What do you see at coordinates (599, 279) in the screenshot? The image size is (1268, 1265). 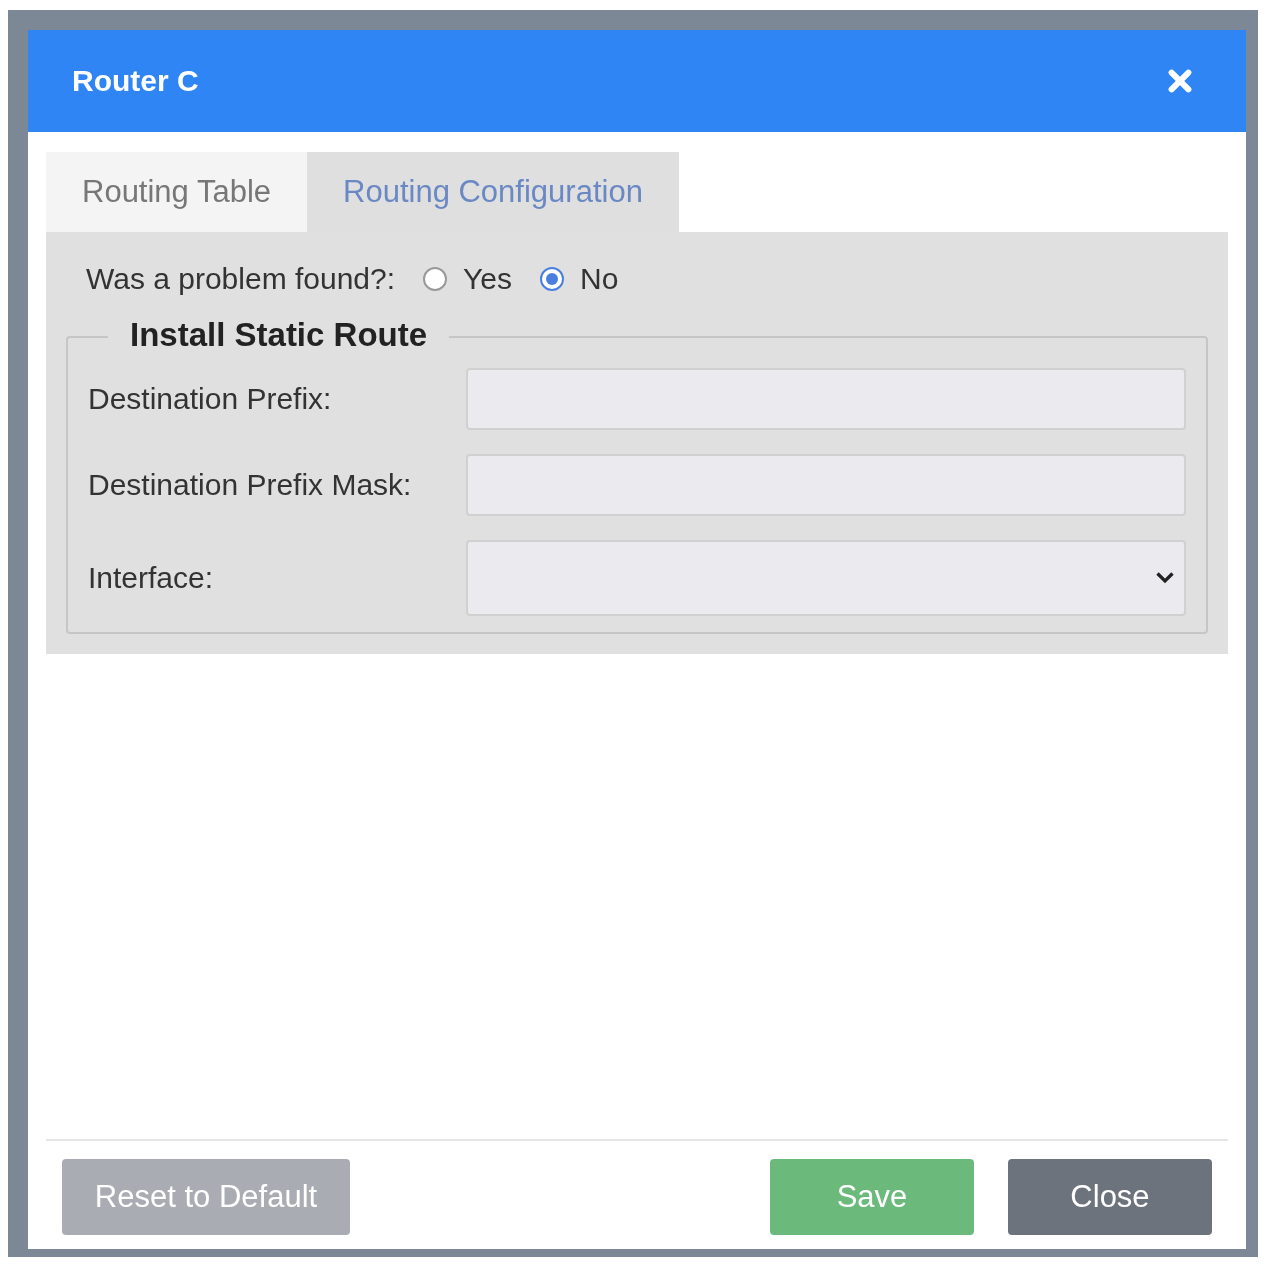 I see `option-label: No` at bounding box center [599, 279].